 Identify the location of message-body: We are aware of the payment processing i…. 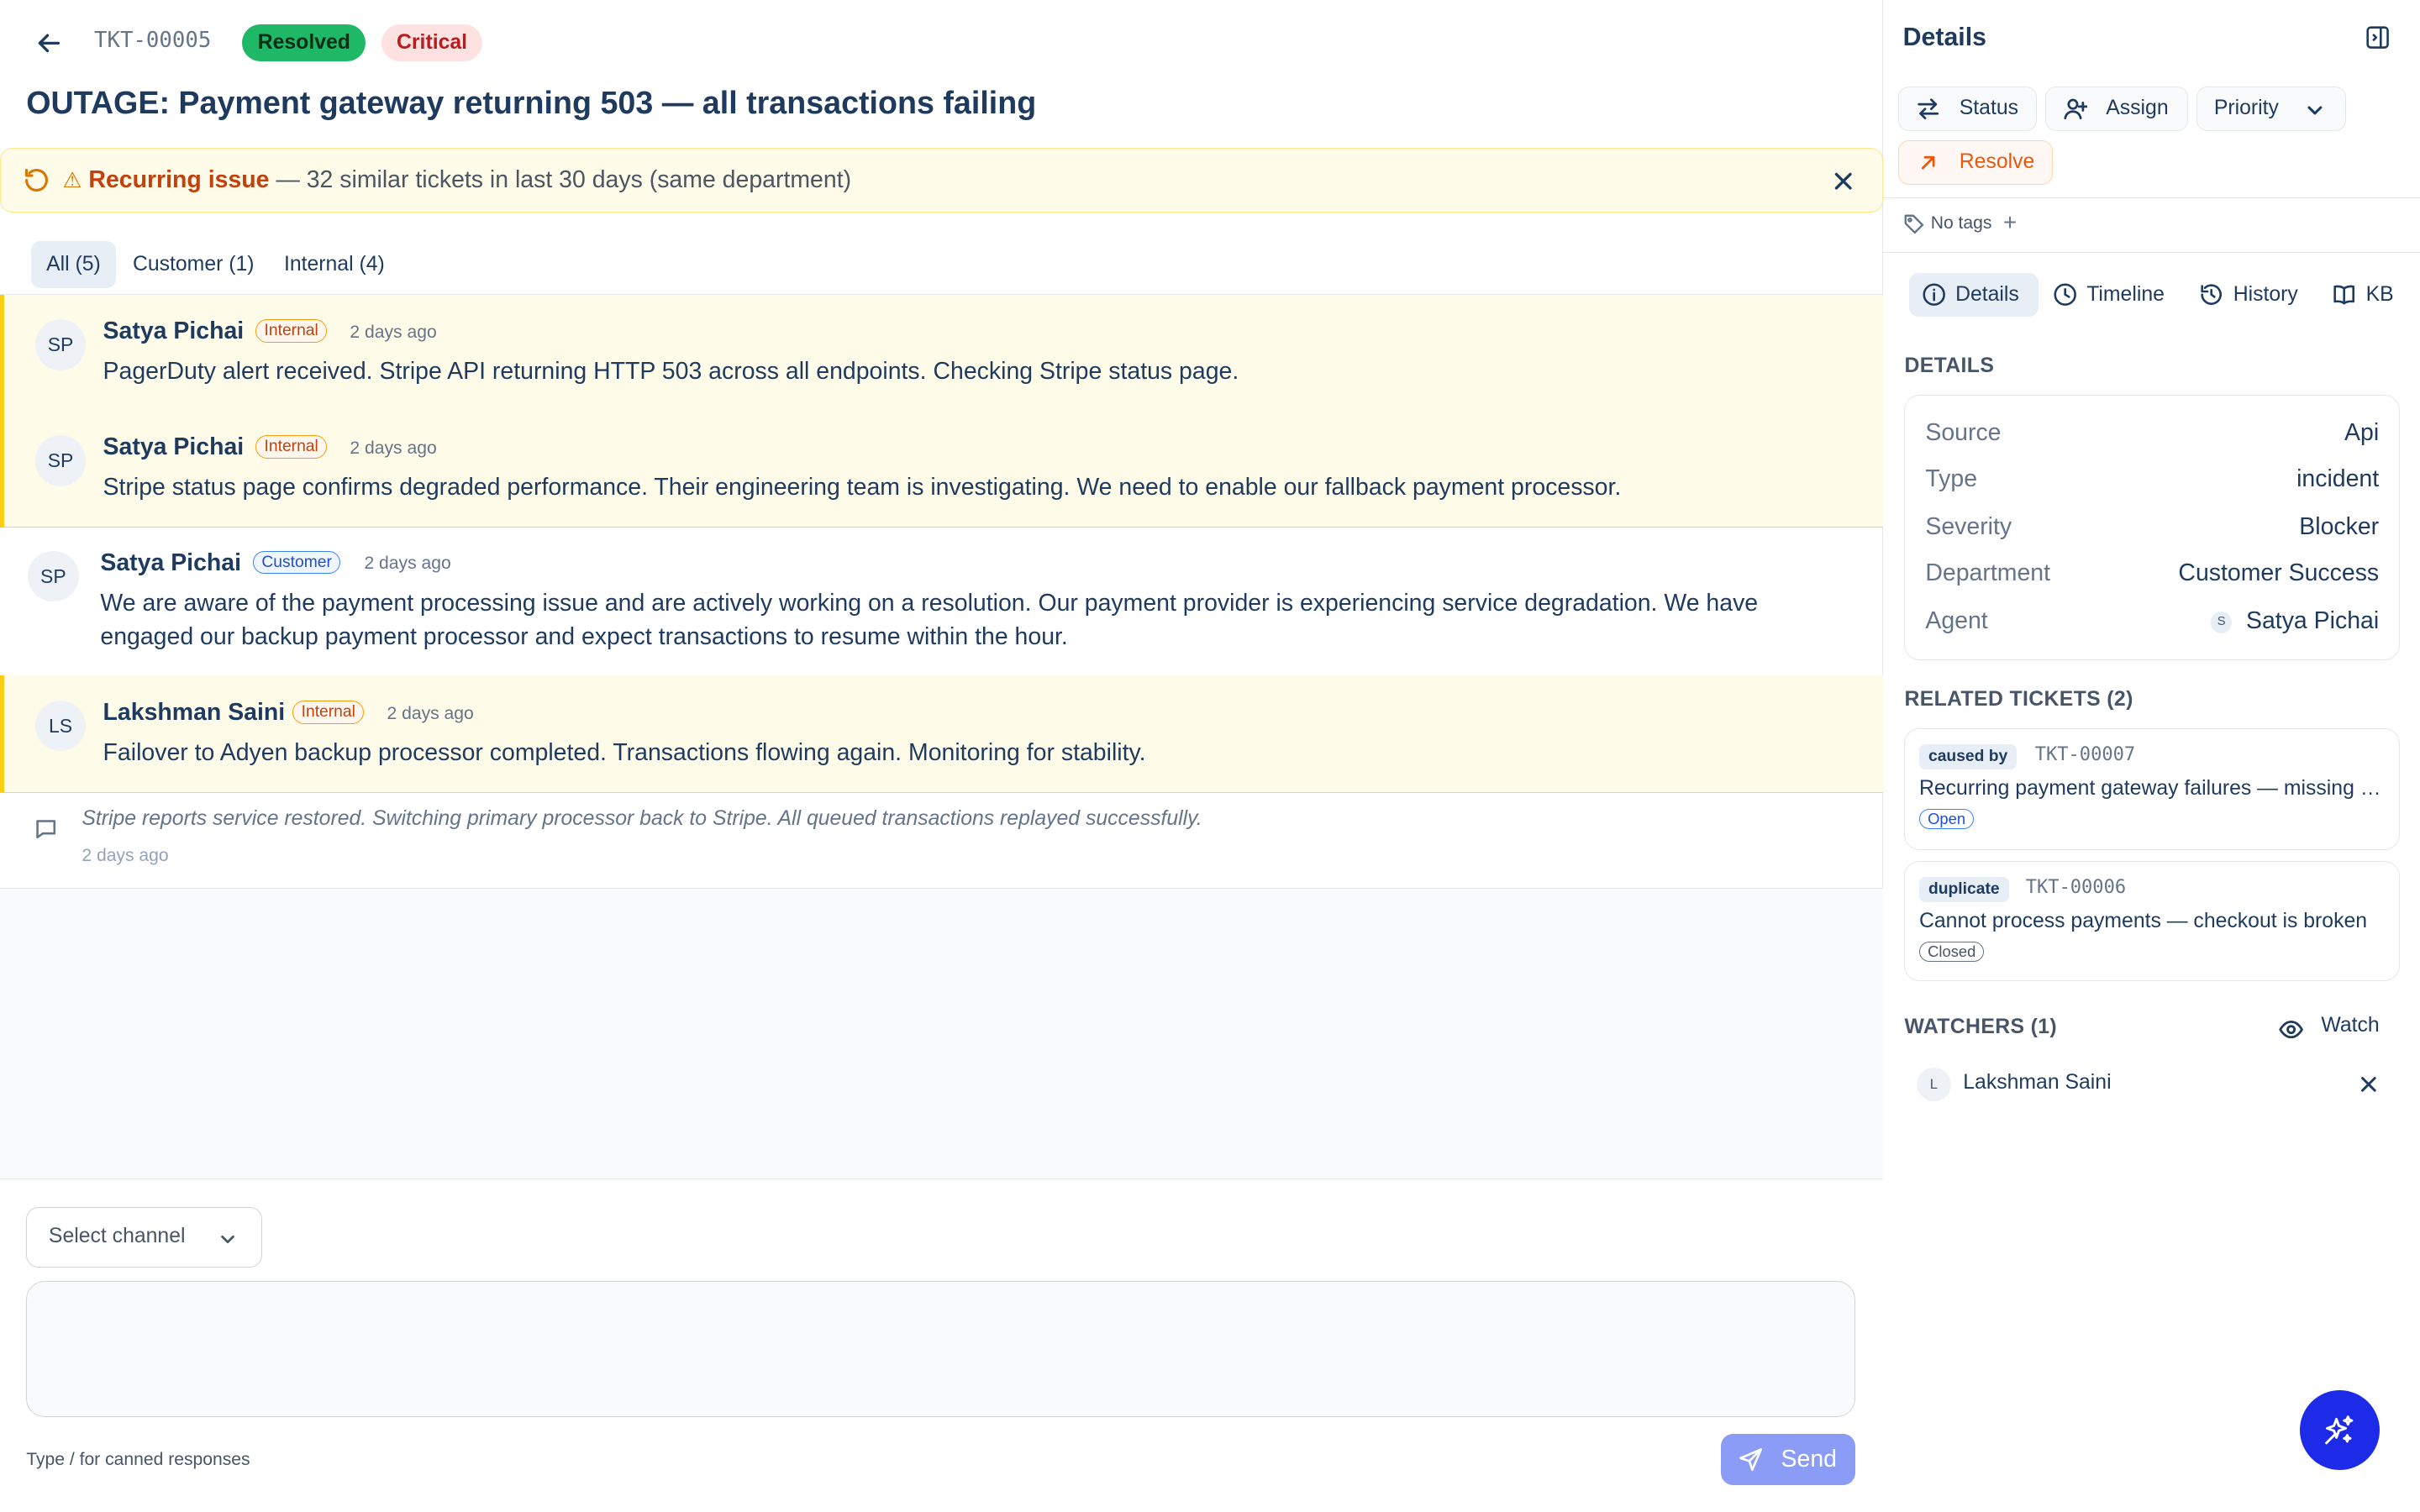
(930, 620).